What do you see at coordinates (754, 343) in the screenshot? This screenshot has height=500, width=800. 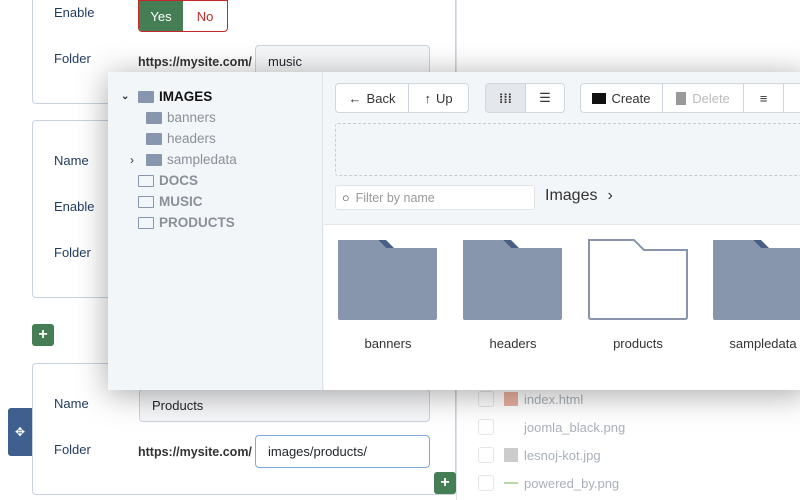 I see `folder-item-sampledata: sampledata` at bounding box center [754, 343].